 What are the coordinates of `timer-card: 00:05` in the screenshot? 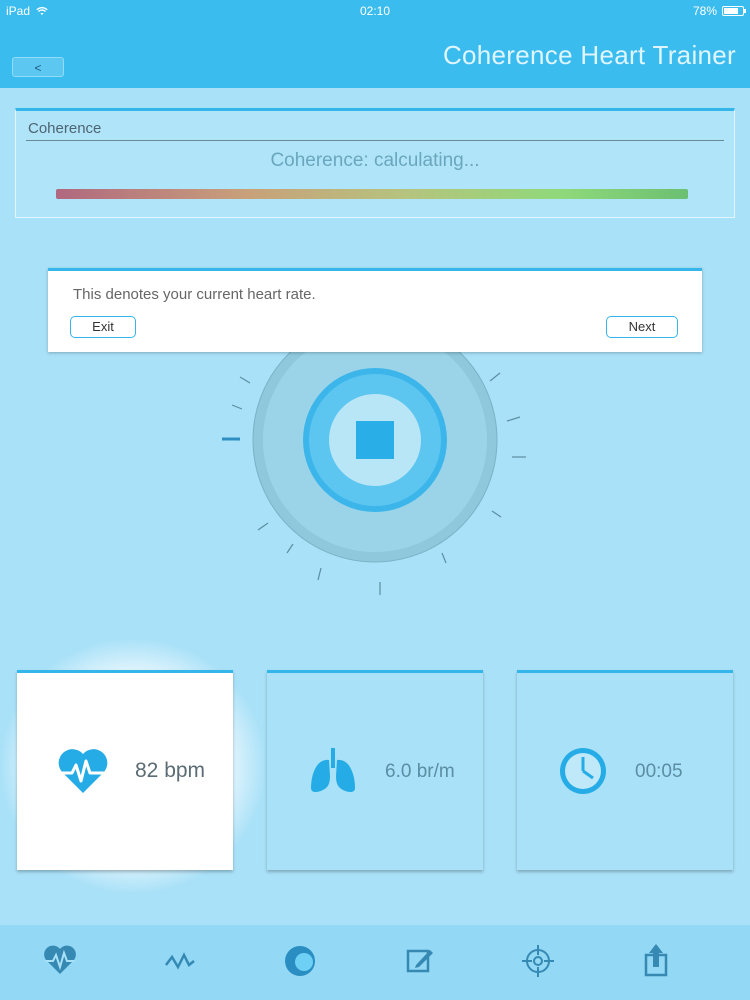 It's located at (625, 770).